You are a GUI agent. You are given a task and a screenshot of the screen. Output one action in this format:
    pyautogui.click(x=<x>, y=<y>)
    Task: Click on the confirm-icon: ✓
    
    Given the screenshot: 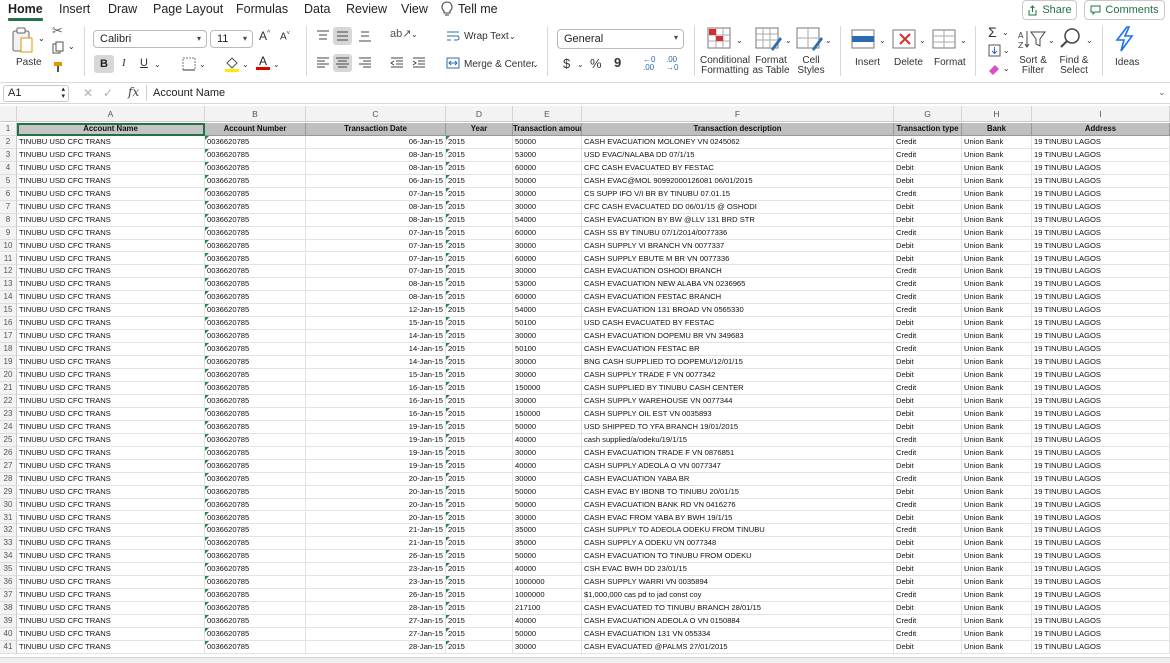 What is the action you would take?
    pyautogui.click(x=108, y=93)
    